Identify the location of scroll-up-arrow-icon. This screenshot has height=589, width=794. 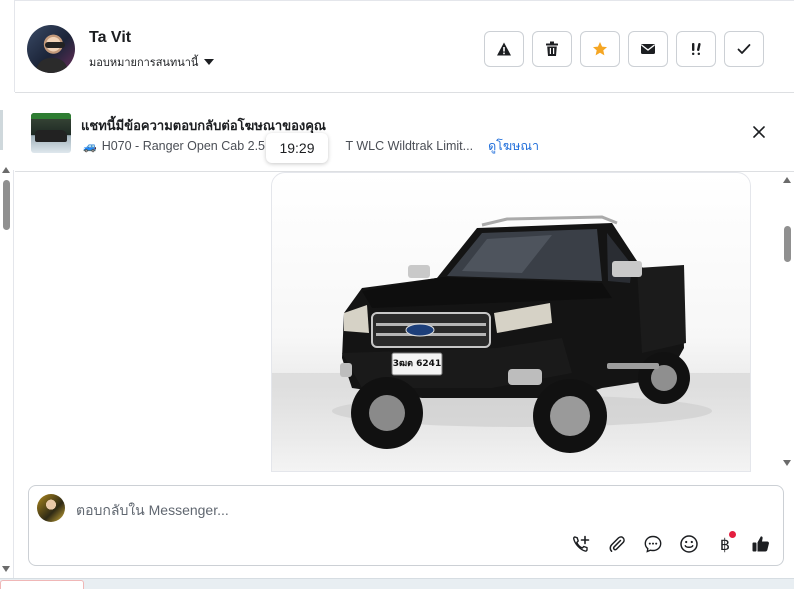
(6, 170).